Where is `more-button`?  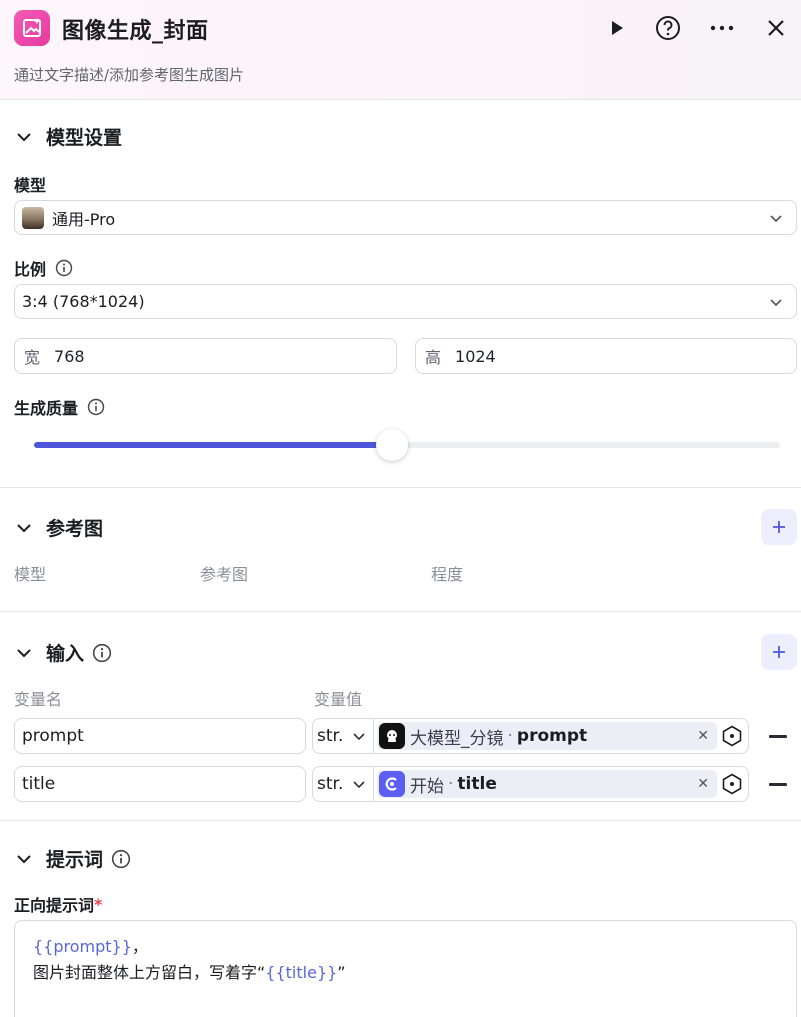
more-button is located at coordinates (722, 28).